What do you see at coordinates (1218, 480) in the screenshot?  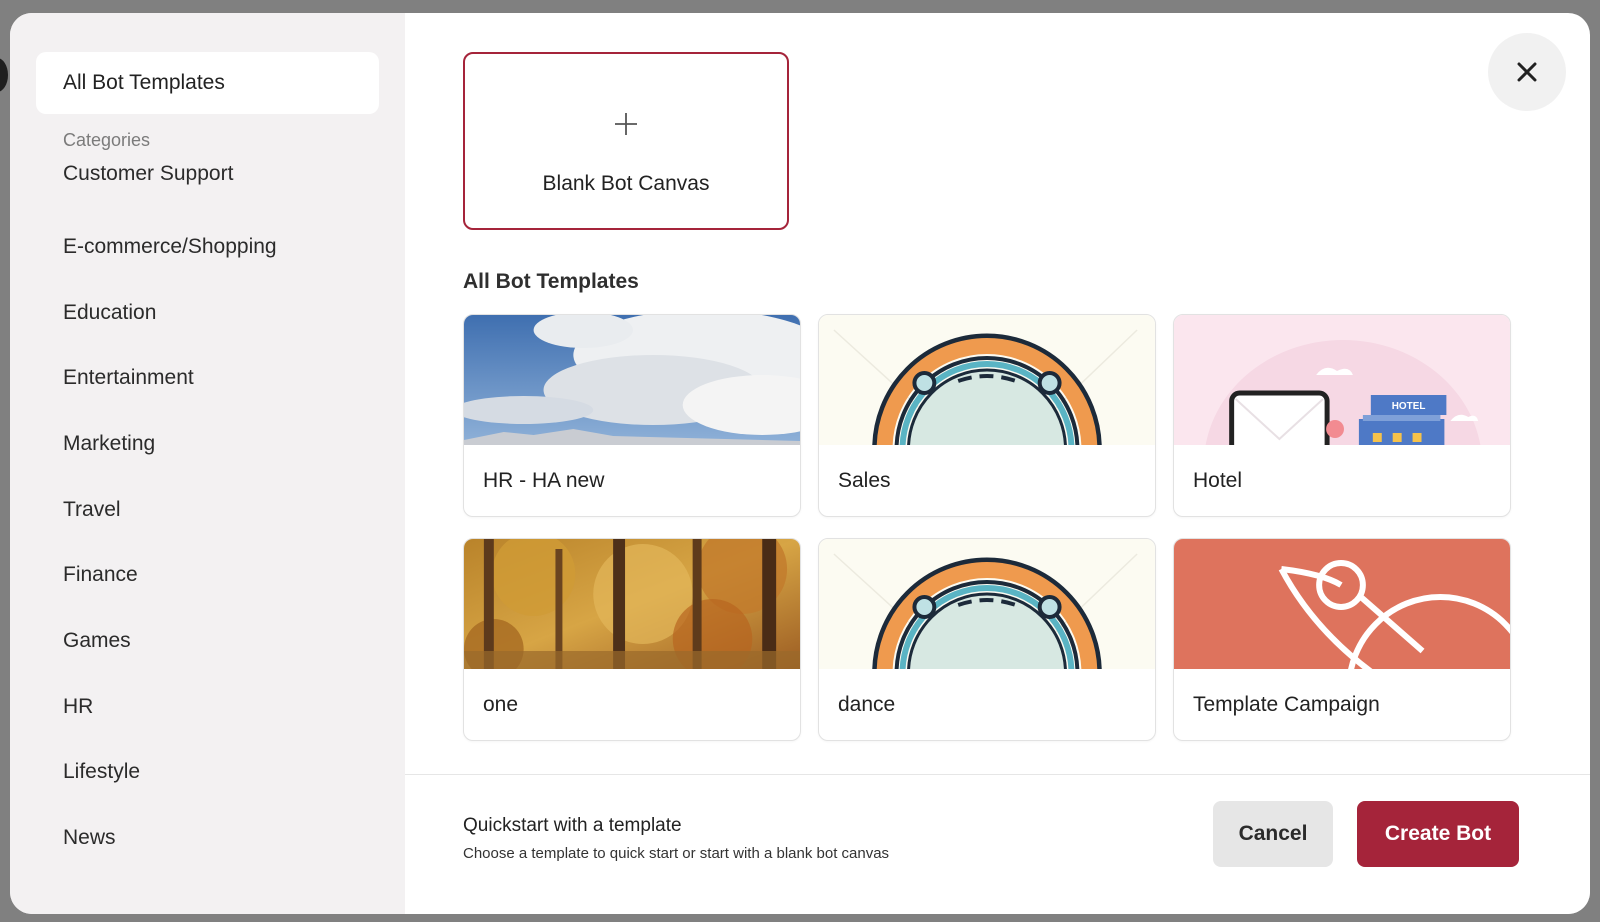 I see `template-name: Hotel` at bounding box center [1218, 480].